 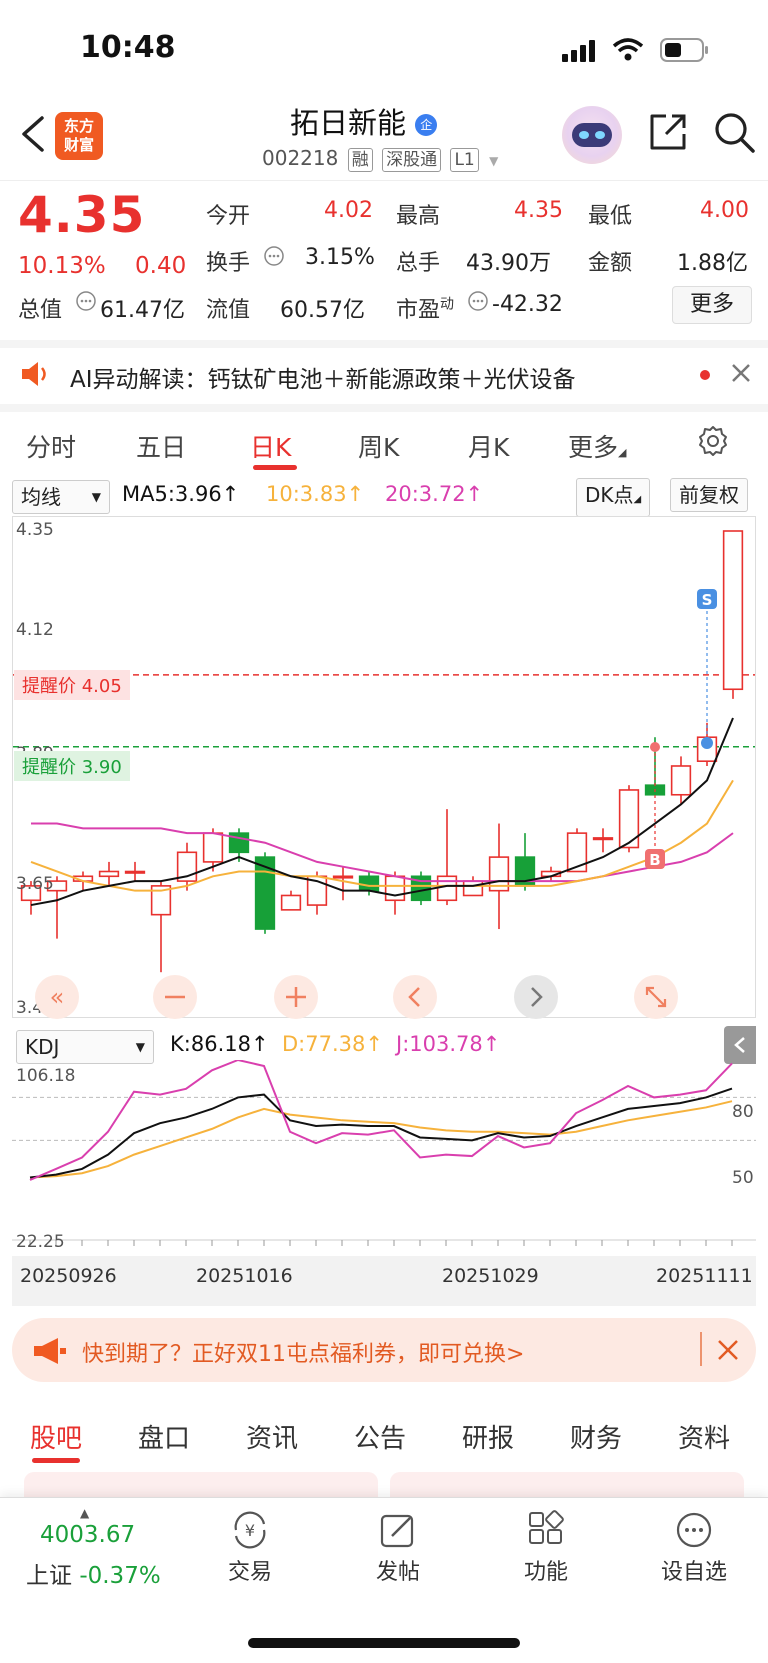 What do you see at coordinates (397, 1531) in the screenshot?
I see `edit-icon` at bounding box center [397, 1531].